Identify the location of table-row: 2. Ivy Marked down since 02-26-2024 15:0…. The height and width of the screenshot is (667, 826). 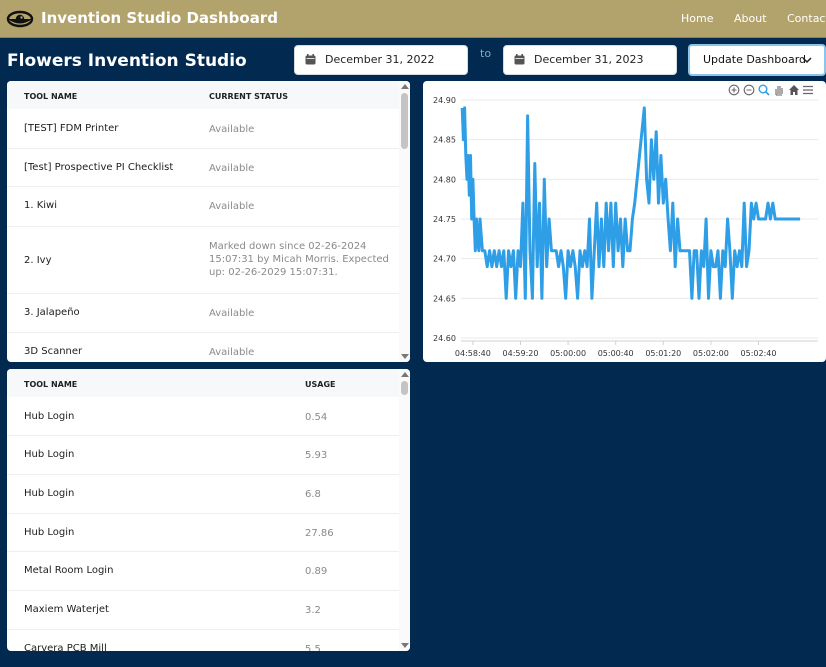
(203, 260).